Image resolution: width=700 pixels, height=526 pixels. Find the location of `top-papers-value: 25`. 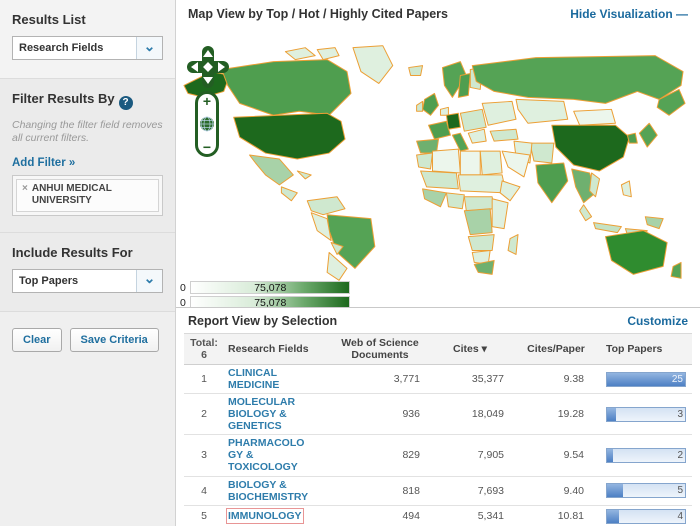

top-papers-value: 25 is located at coordinates (677, 379).